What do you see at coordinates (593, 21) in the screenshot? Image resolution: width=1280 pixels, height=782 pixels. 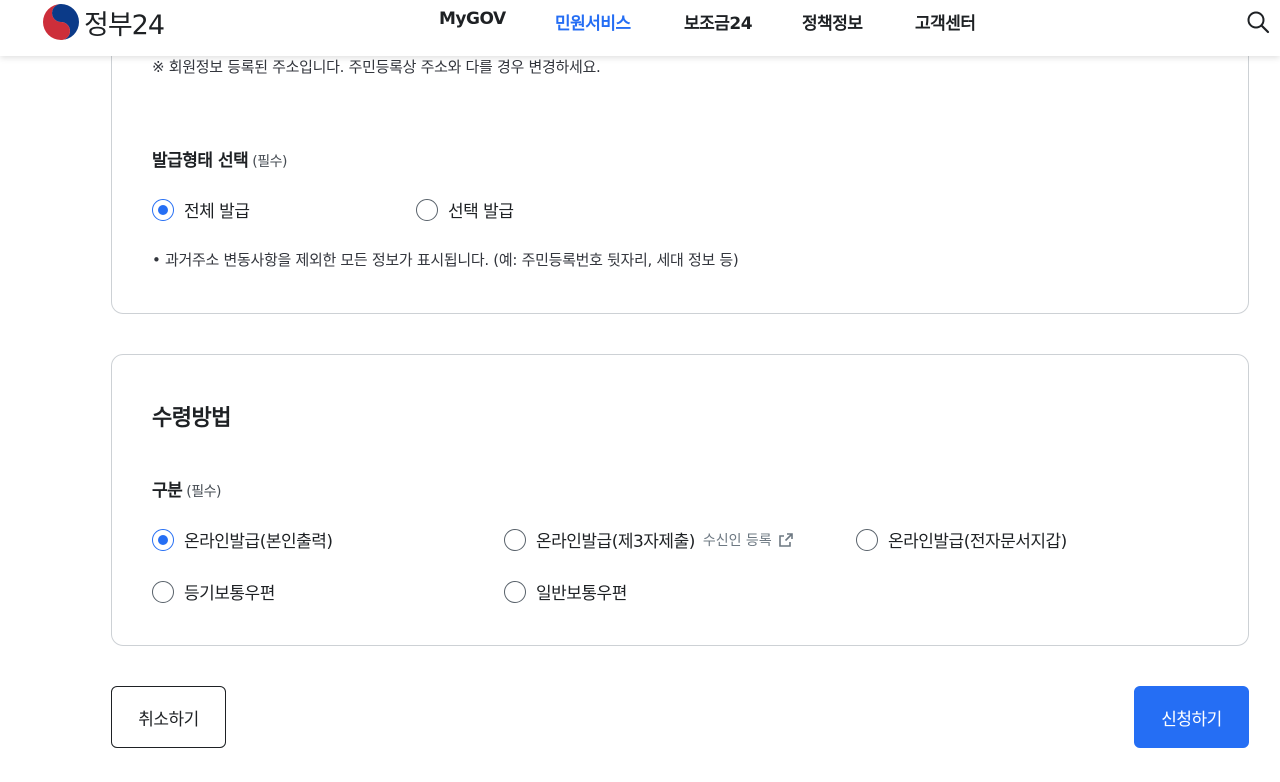 I see `nav-civil-service: 민원서비스` at bounding box center [593, 21].